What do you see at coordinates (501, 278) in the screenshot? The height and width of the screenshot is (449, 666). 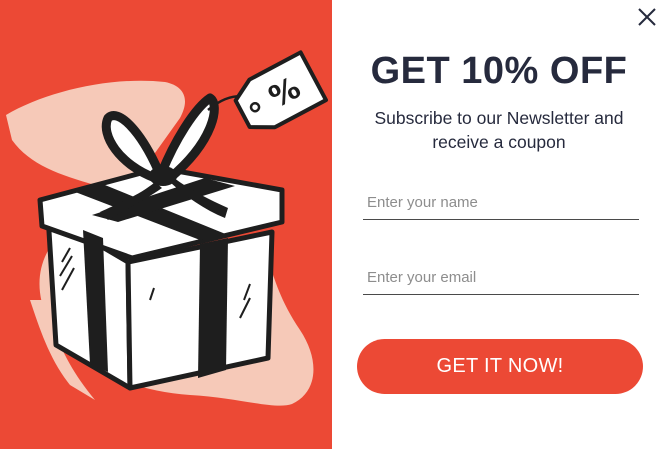 I see `email-input` at bounding box center [501, 278].